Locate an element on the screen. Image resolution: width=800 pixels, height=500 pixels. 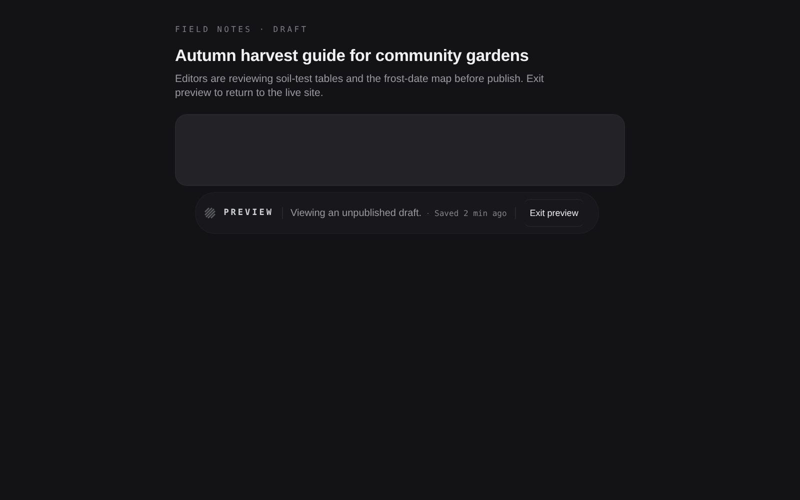
exit-preview-button: Exit preview is located at coordinates (554, 213).